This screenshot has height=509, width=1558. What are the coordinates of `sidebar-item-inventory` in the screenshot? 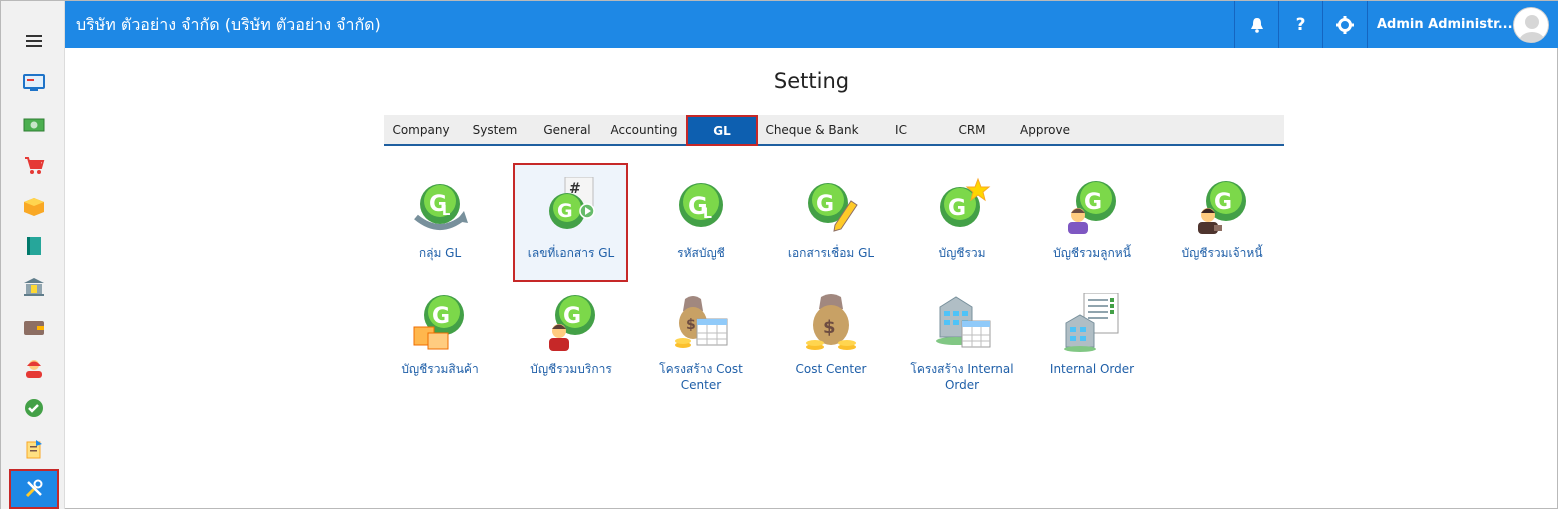 It's located at (34, 206).